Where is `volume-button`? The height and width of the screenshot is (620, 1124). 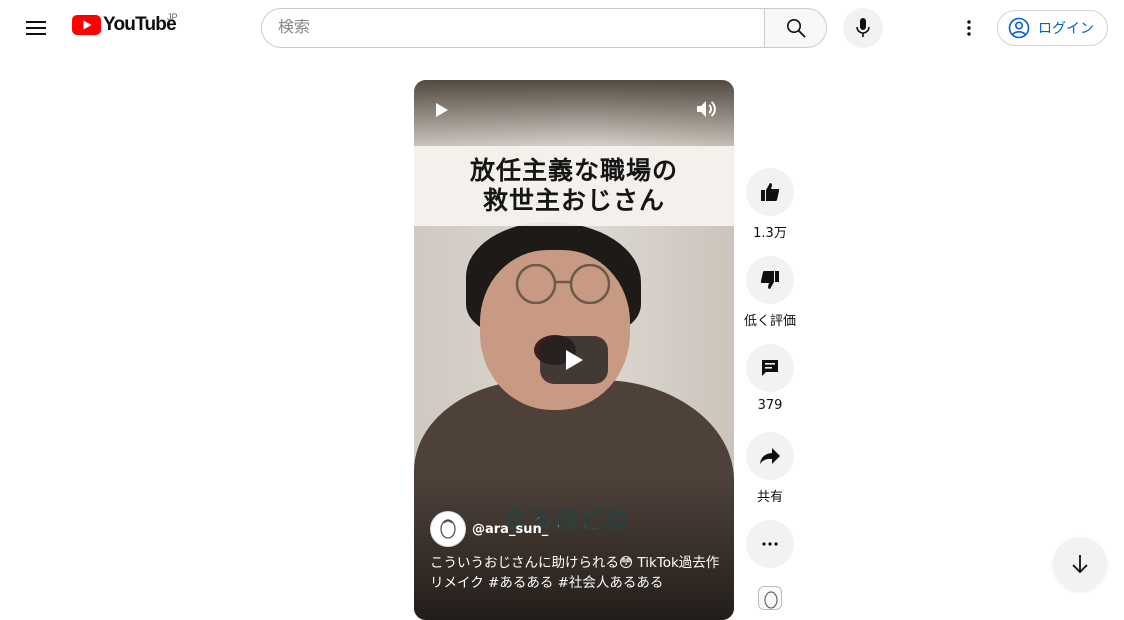
volume-button is located at coordinates (707, 109).